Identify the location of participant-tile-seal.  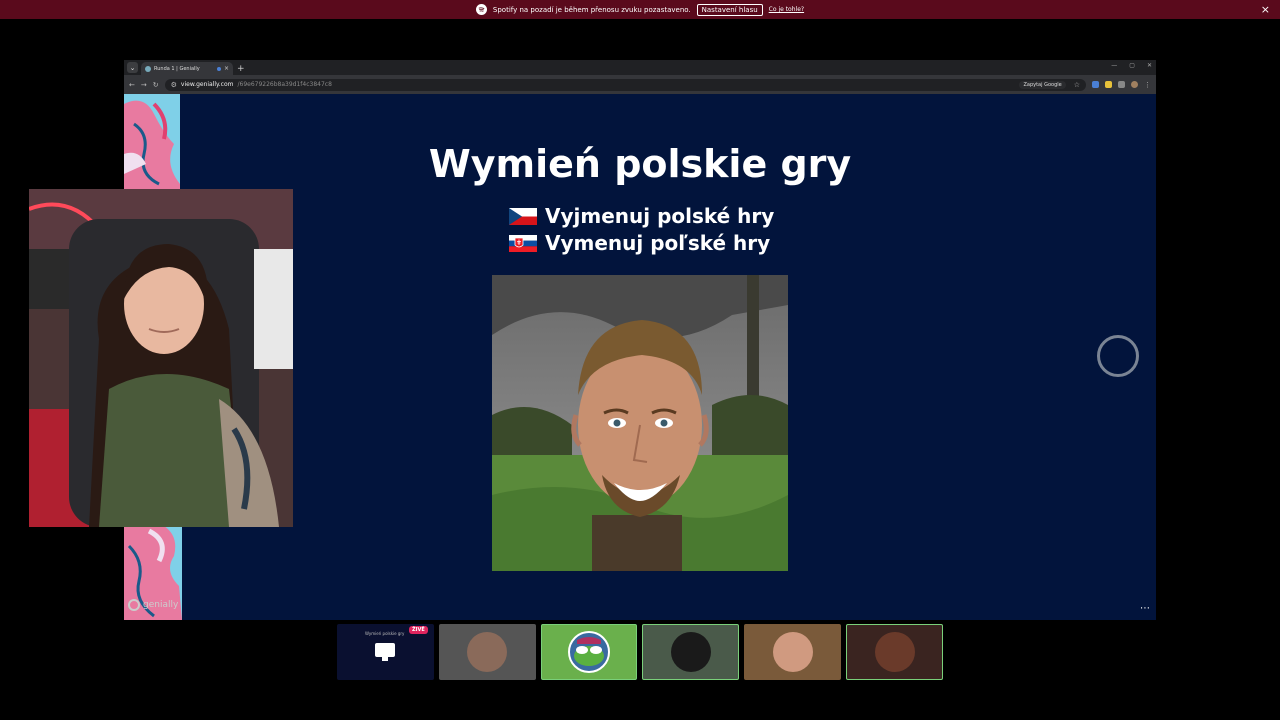
(691, 652).